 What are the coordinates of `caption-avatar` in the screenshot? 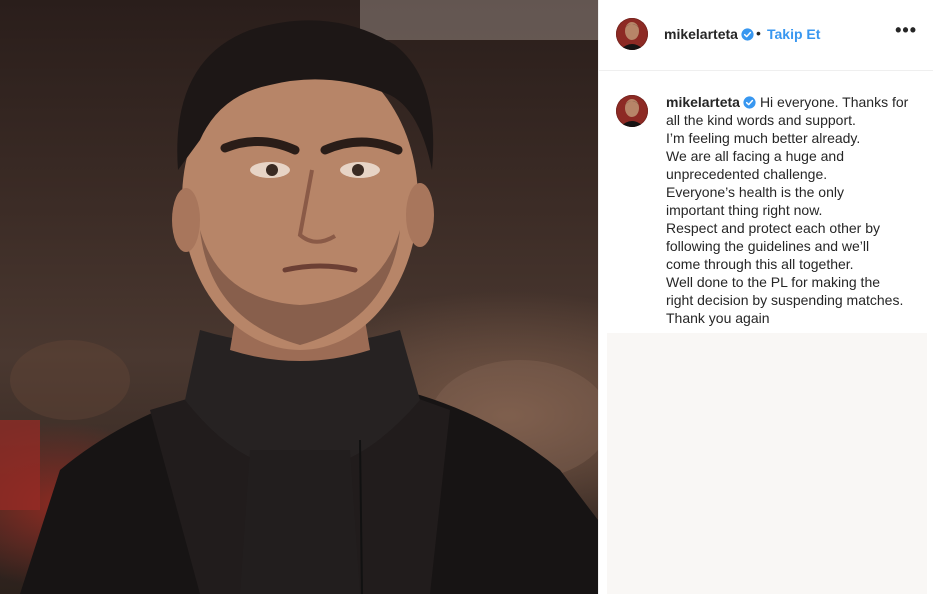 It's located at (632, 111).